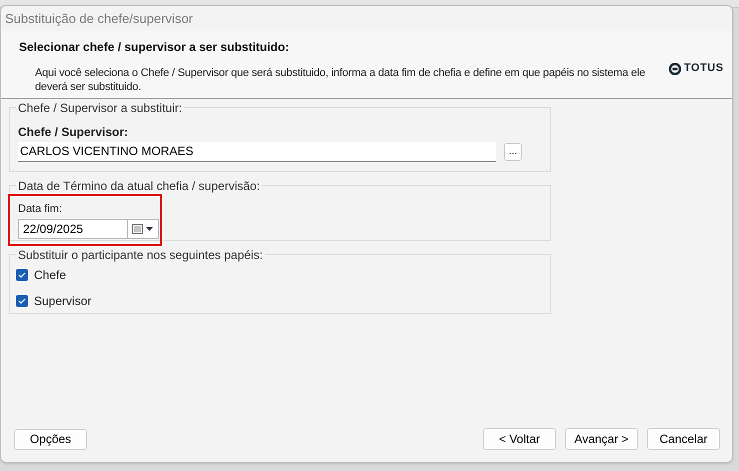 The image size is (739, 471). What do you see at coordinates (154, 47) in the screenshot?
I see `header-title: Selecionar chefe / supervisor a ser substituido:` at bounding box center [154, 47].